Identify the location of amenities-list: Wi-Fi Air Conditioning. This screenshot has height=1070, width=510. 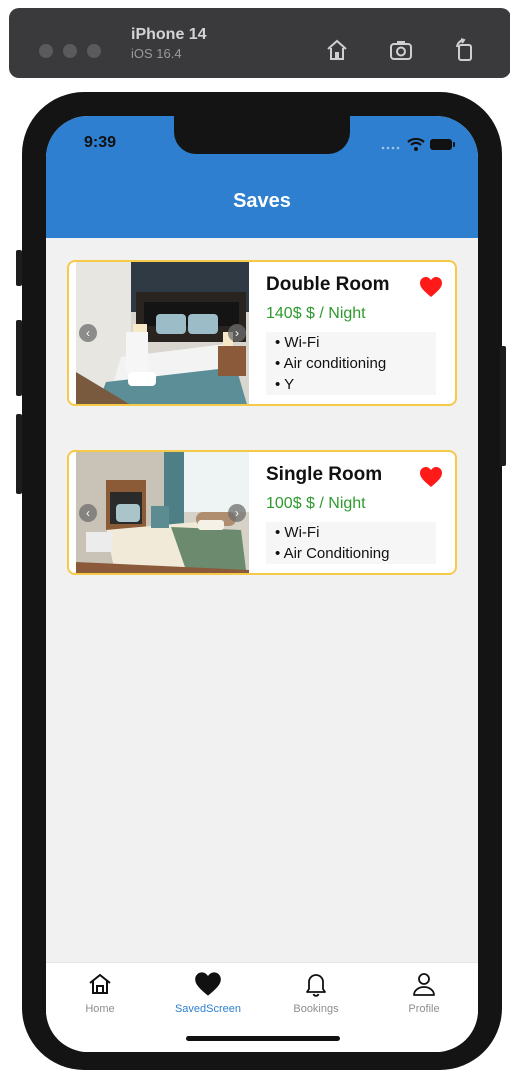
(351, 543).